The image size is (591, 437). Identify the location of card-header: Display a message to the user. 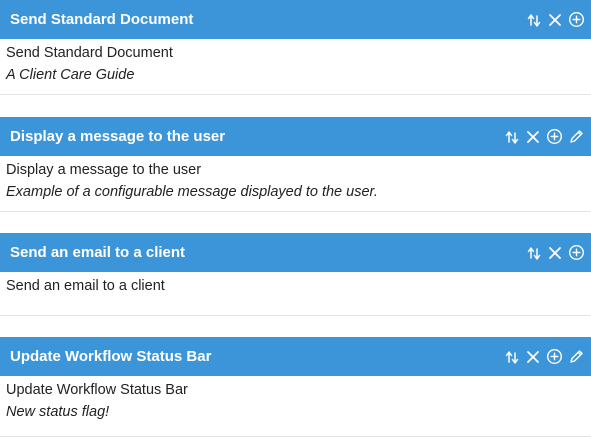
(295, 136).